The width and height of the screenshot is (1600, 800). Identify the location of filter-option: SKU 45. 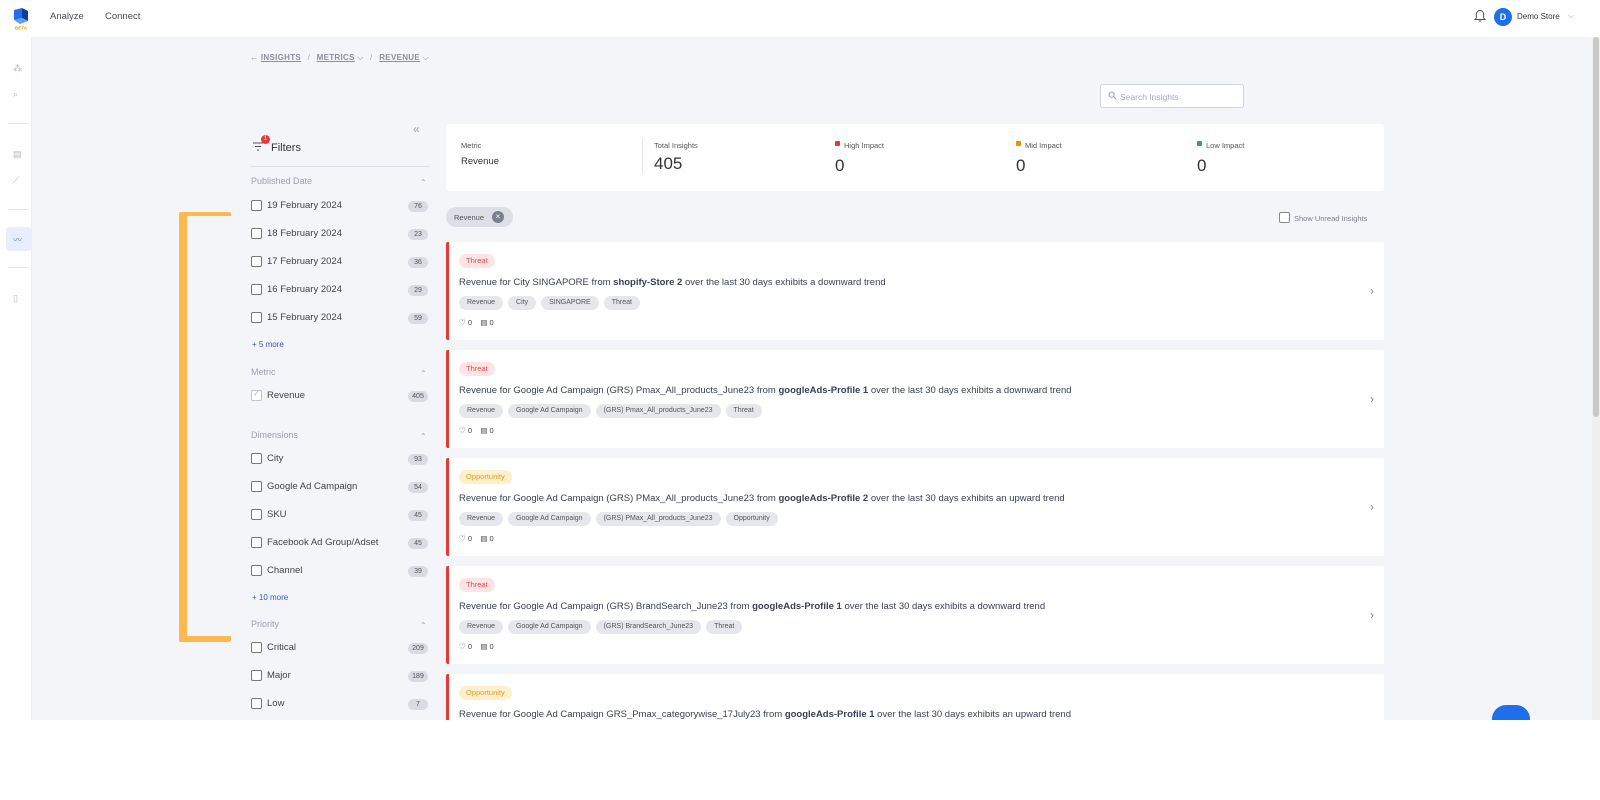
(341, 516).